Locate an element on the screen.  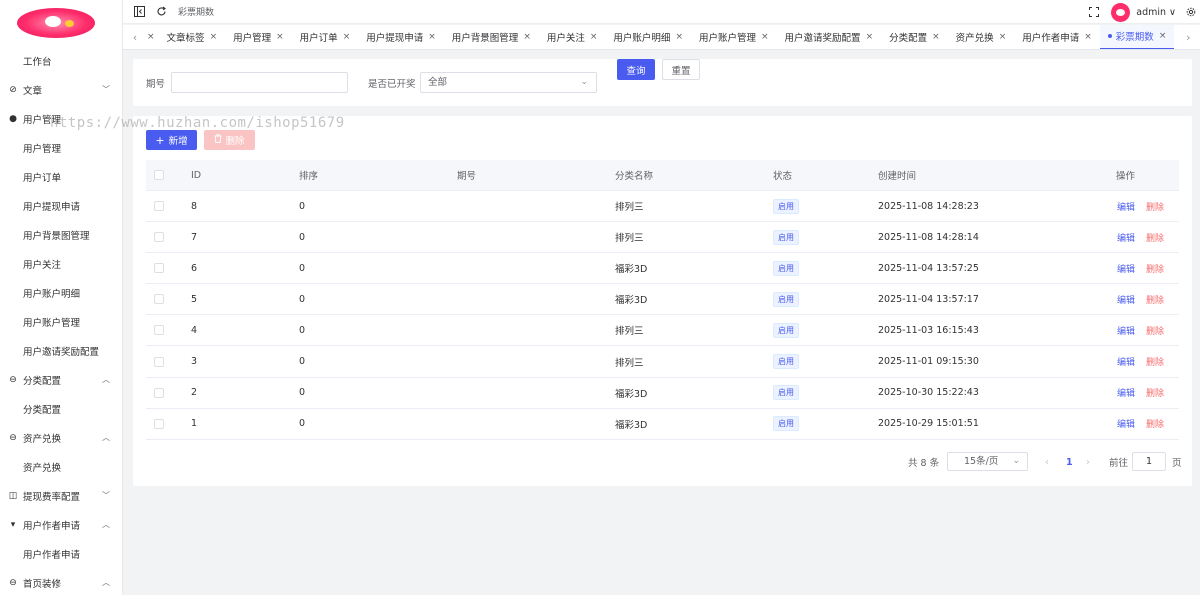
sidebar-item: ⊖ 资产兑换 ︿ is located at coordinates (61, 437).